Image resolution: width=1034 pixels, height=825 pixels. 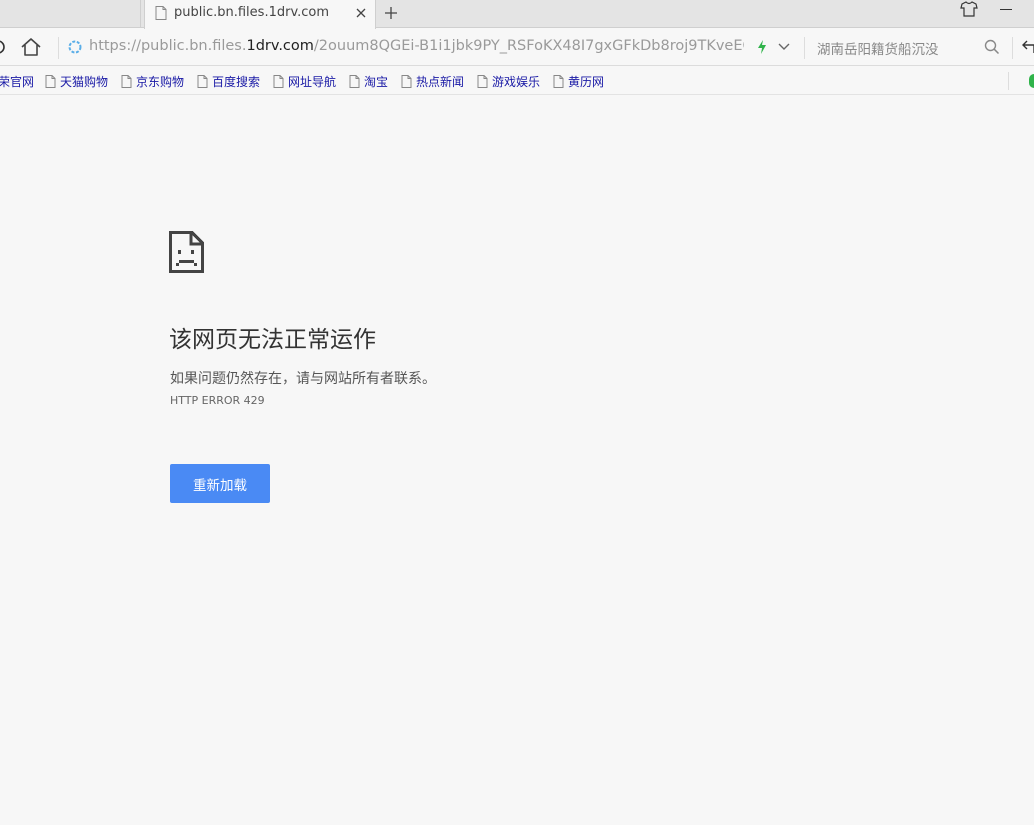 I want to click on bookmark-item: 天猫购物, so click(x=76, y=81).